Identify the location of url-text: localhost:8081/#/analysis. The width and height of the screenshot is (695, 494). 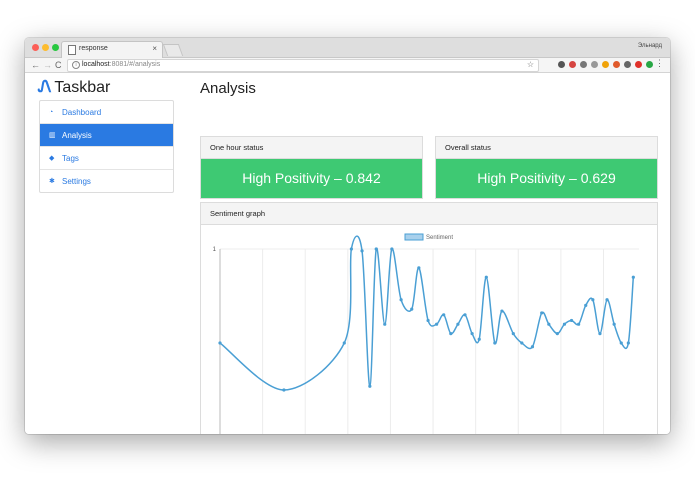
(121, 64).